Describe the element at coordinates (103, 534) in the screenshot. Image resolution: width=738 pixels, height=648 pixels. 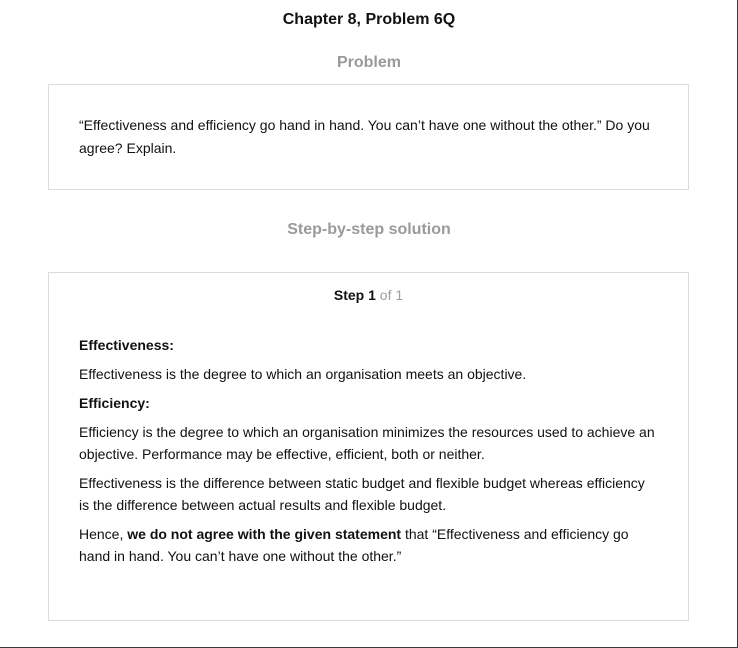
I see `conclusion-prefix: Hence,` at that location.